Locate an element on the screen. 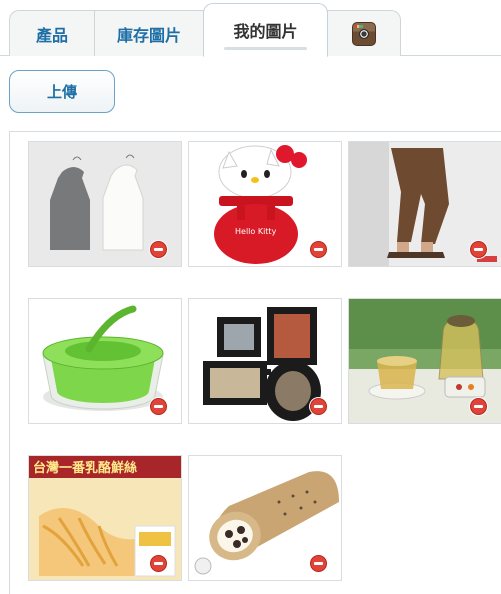  tab-my-images-label: 我的圖片 is located at coordinates (265, 31).